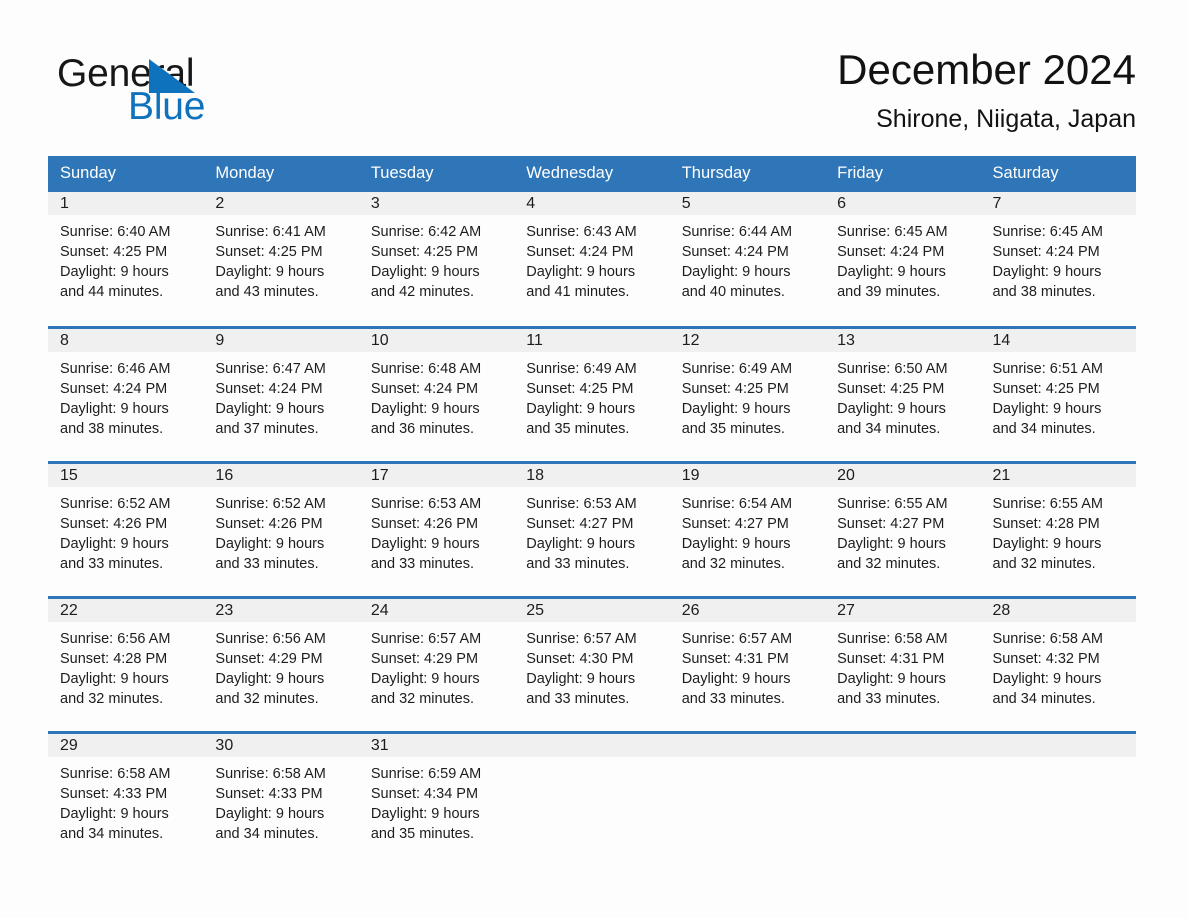 The image size is (1188, 918). What do you see at coordinates (578, 292) in the screenshot?
I see `daylight-text-line2: and 41 minutes.` at bounding box center [578, 292].